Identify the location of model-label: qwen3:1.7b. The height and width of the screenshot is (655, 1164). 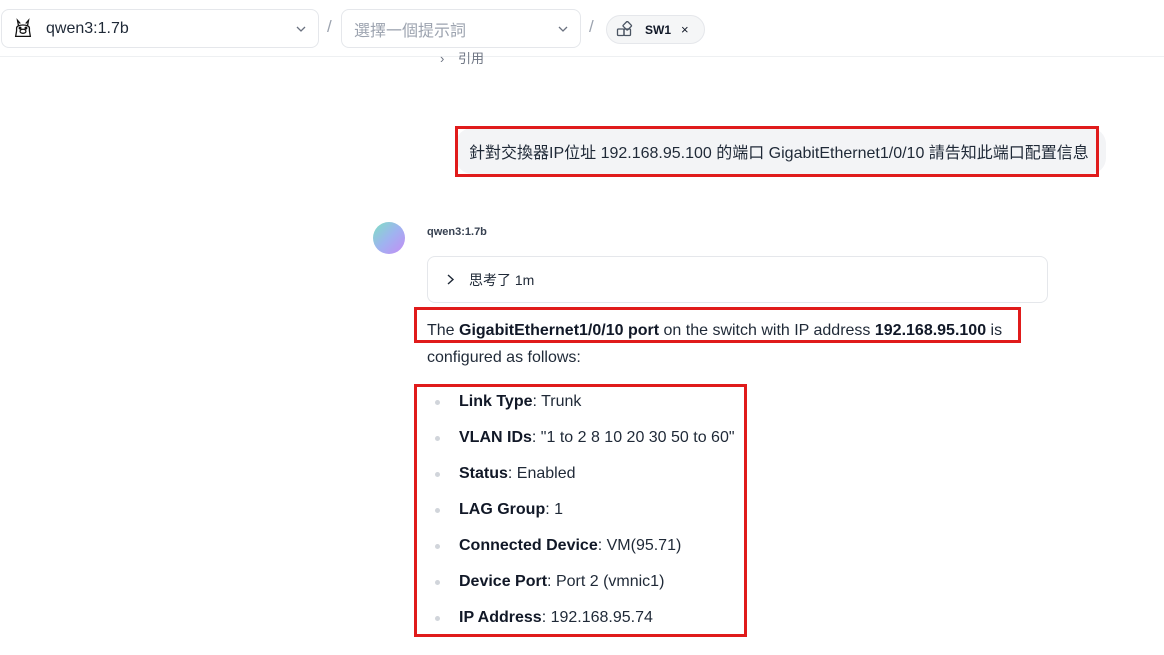
(87, 28).